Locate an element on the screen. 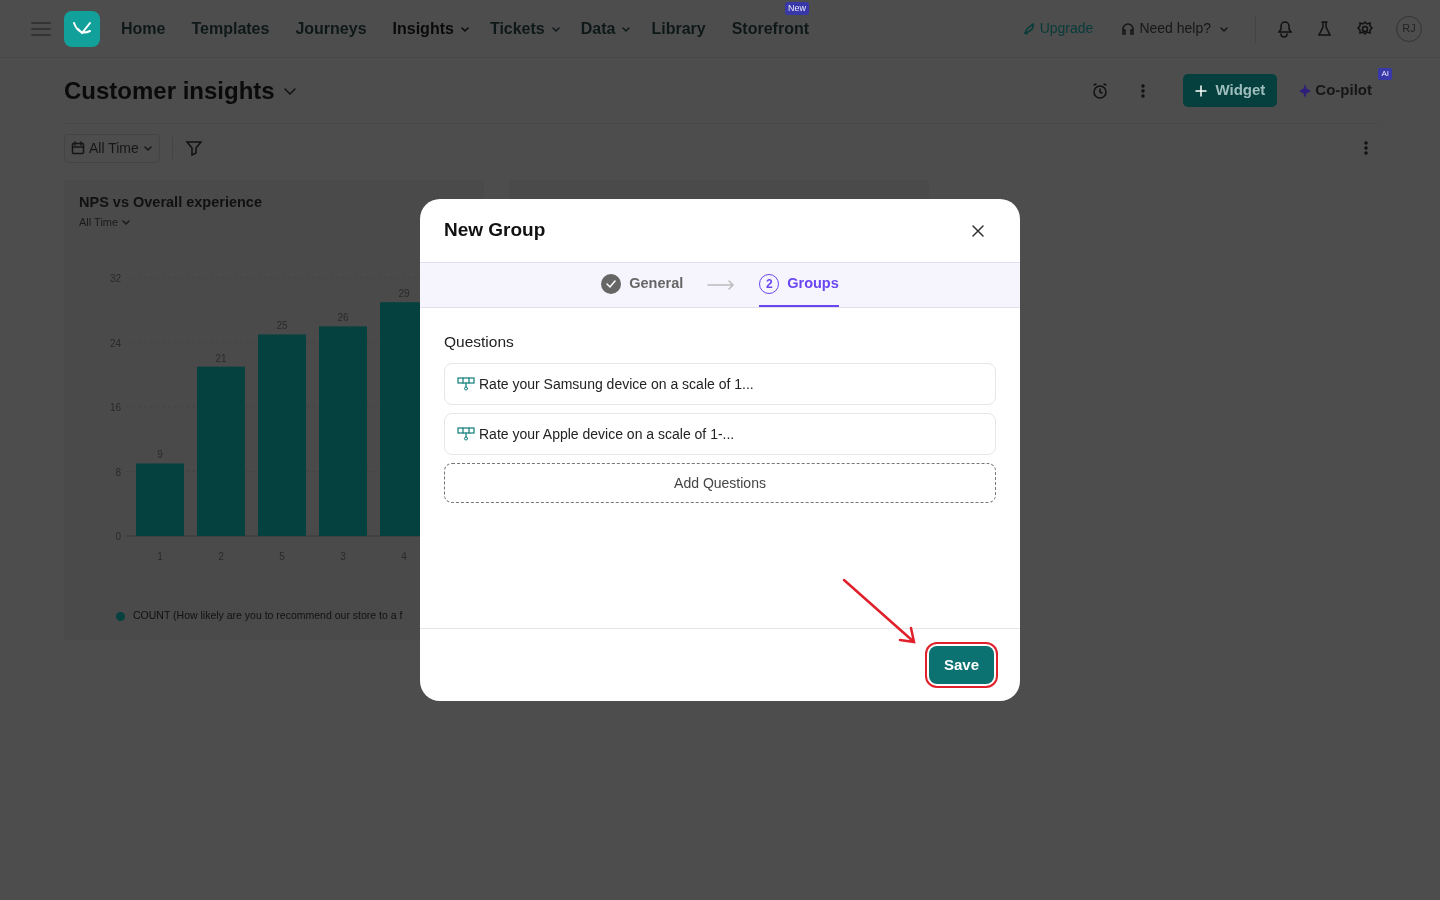  alarm-icon is located at coordinates (1100, 90).